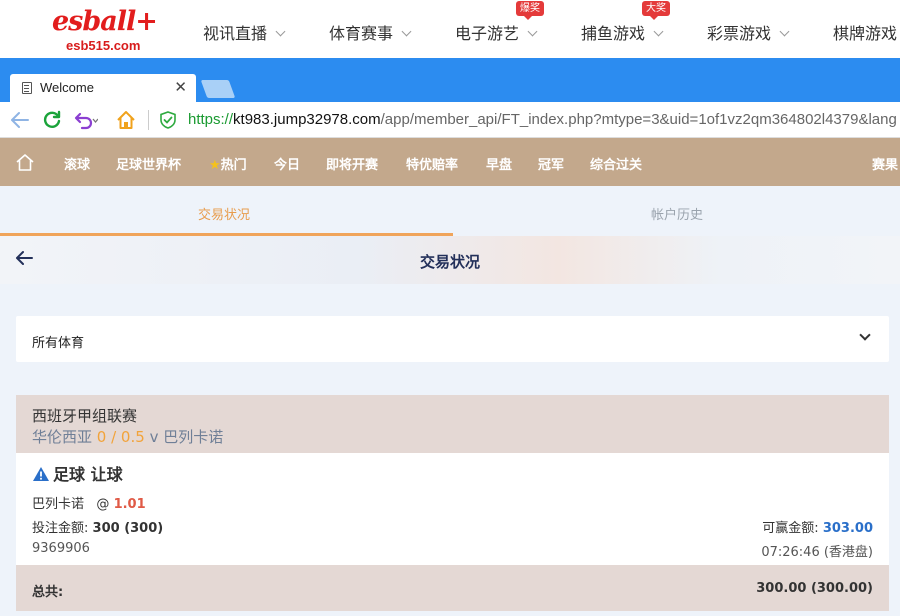 Image resolution: width=900 pixels, height=616 pixels. What do you see at coordinates (103, 504) in the screenshot?
I see `at-sign: @` at bounding box center [103, 504].